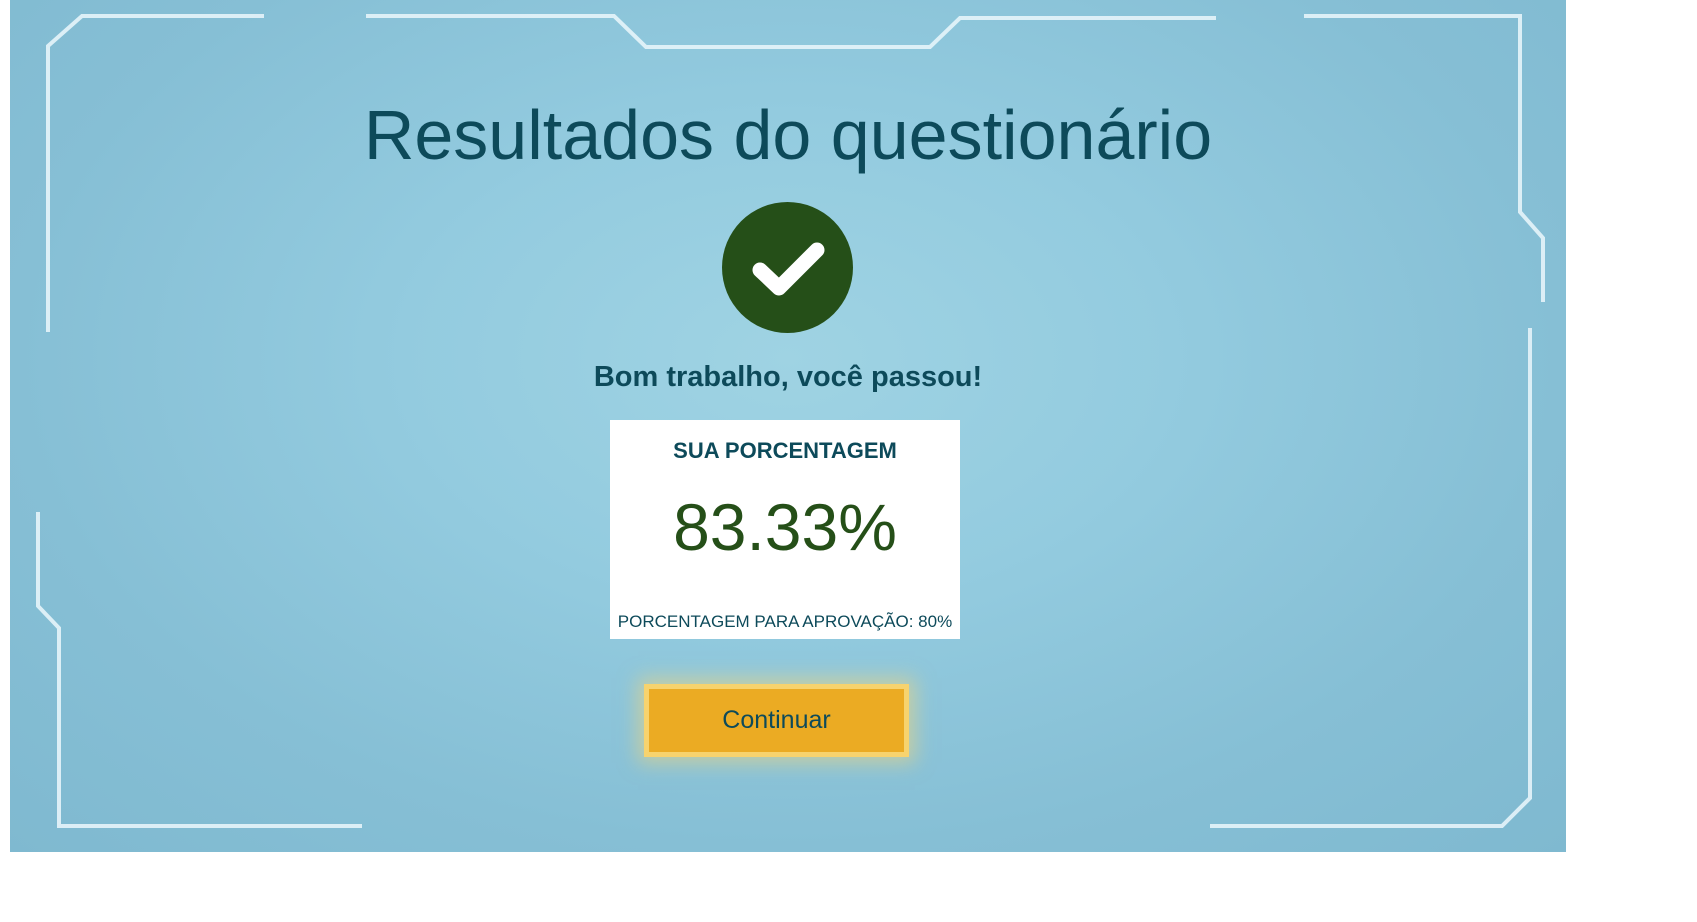 This screenshot has height=922, width=1697. What do you see at coordinates (1371, 578) in the screenshot?
I see `frame-line-bottom-right` at bounding box center [1371, 578].